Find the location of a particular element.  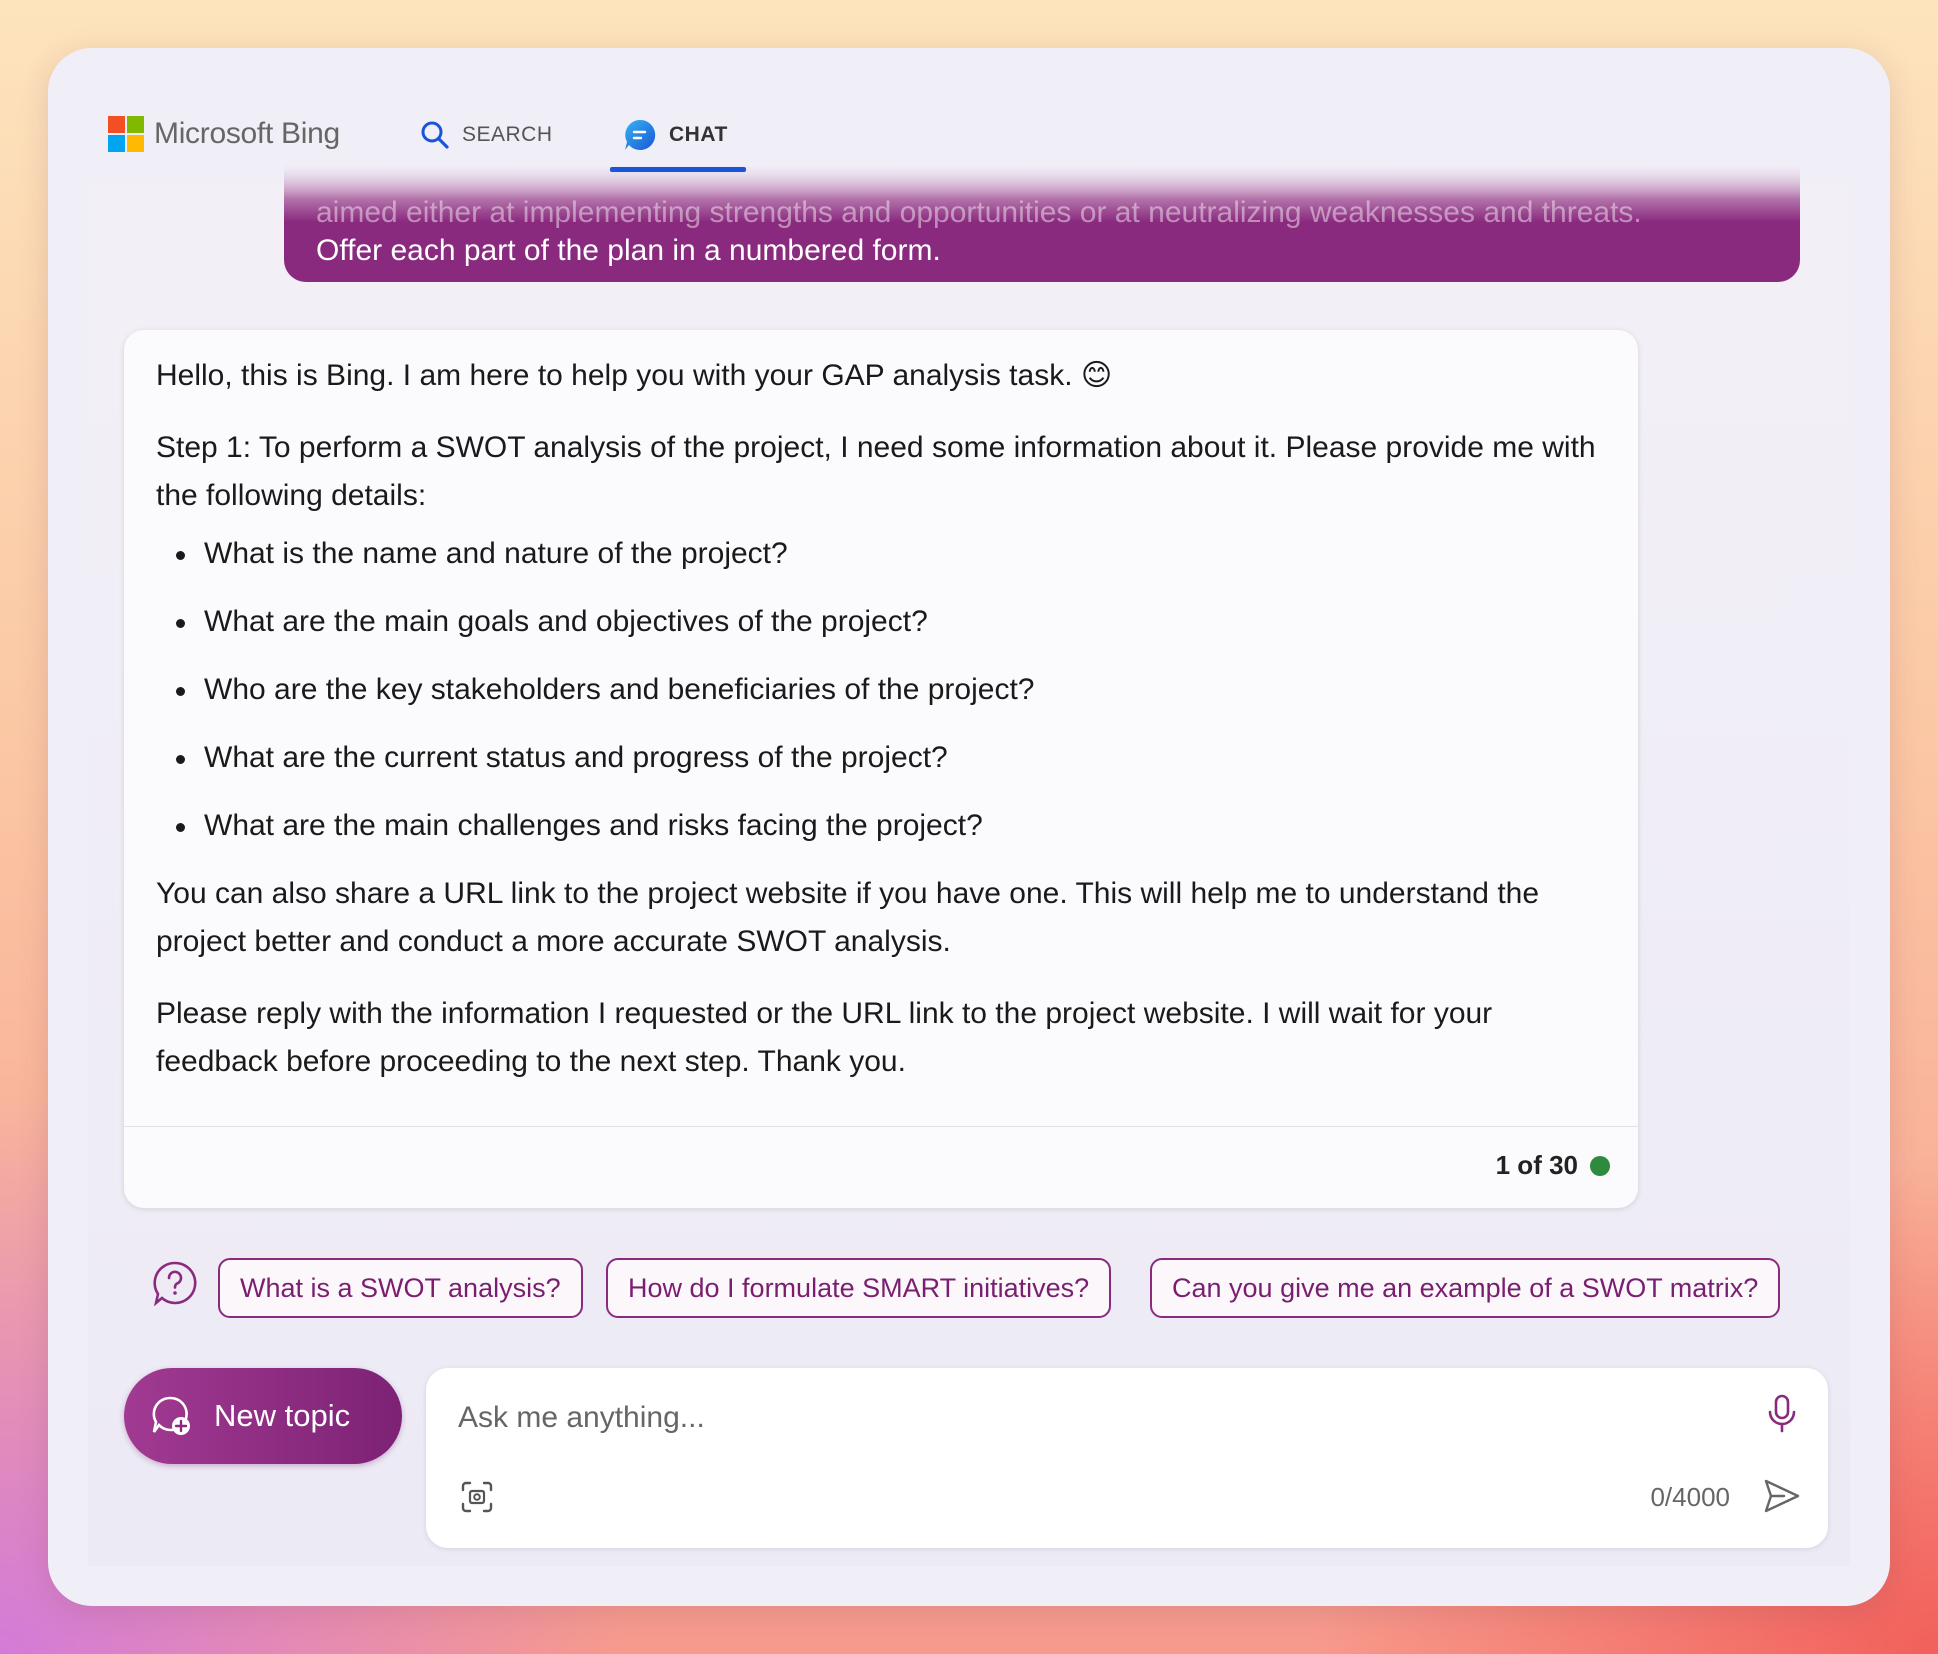

microsoft-logo-icon is located at coordinates (126, 134).